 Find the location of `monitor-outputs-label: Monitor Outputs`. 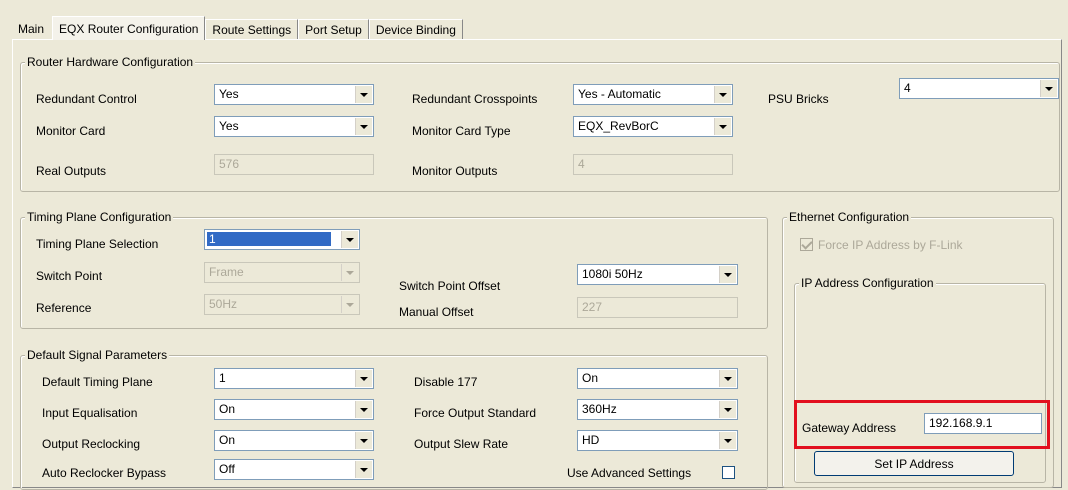

monitor-outputs-label: Monitor Outputs is located at coordinates (455, 171).